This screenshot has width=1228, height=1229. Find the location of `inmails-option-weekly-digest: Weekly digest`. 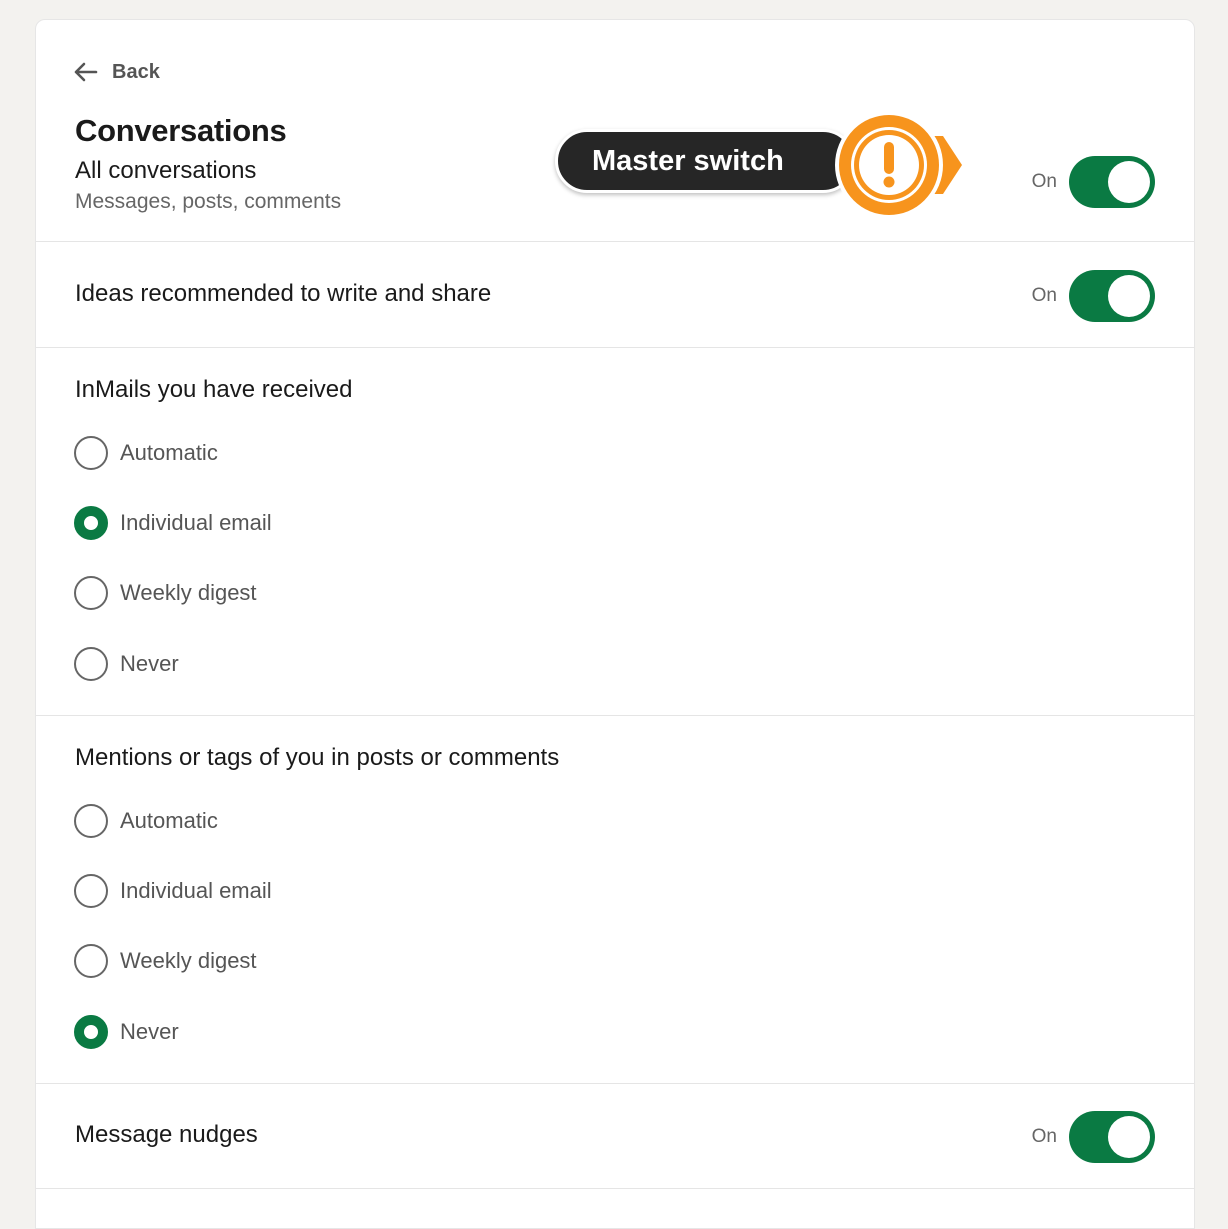

inmails-option-weekly-digest: Weekly digest is located at coordinates (165, 593).